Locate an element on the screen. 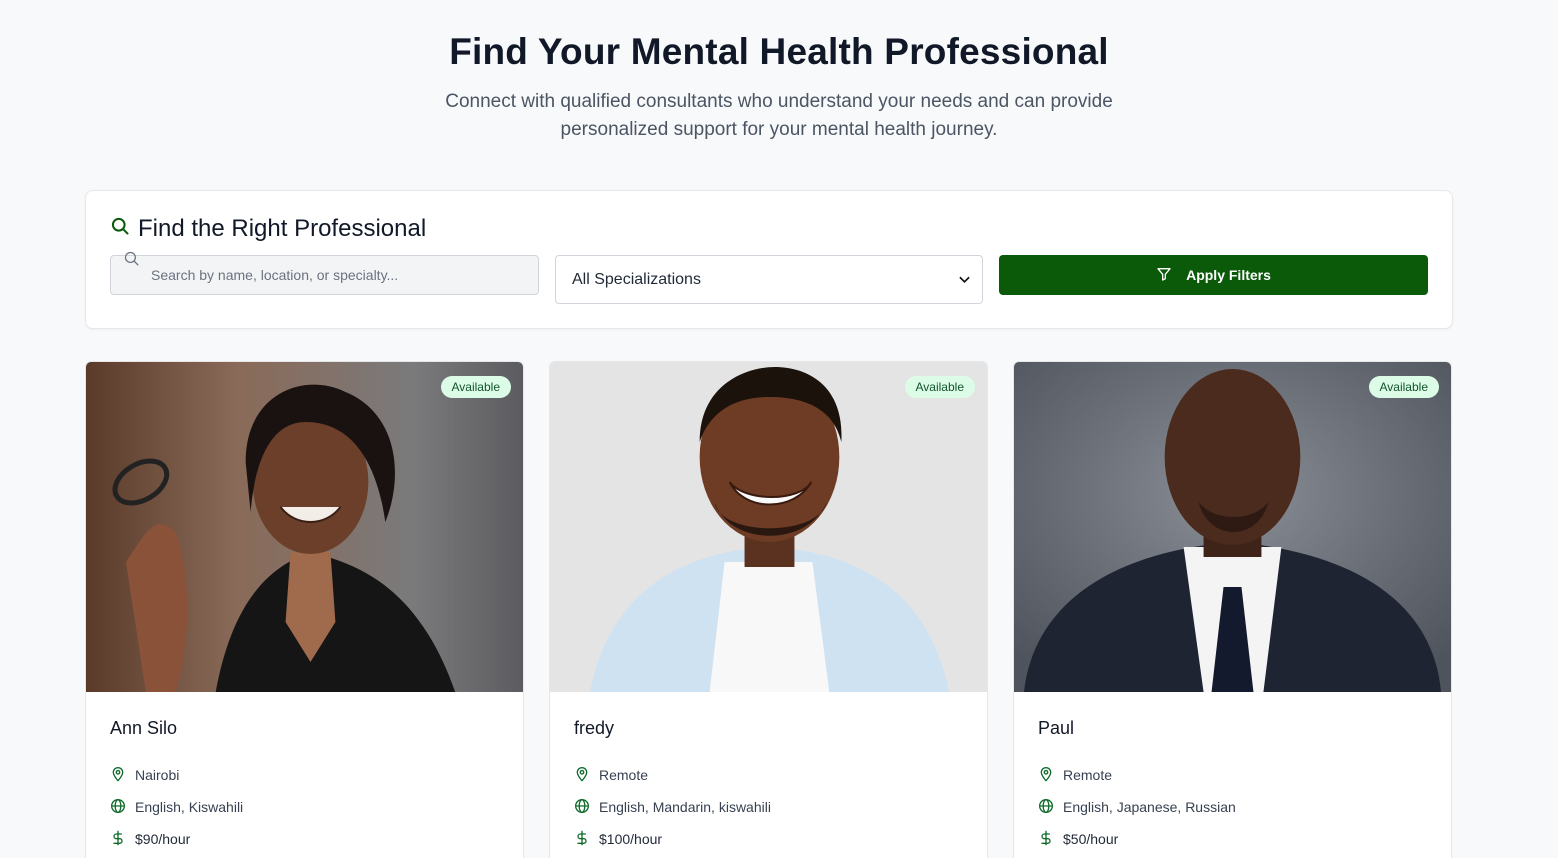 The image size is (1558, 858). languages-text: English, Japanese, Russian is located at coordinates (1149, 807).